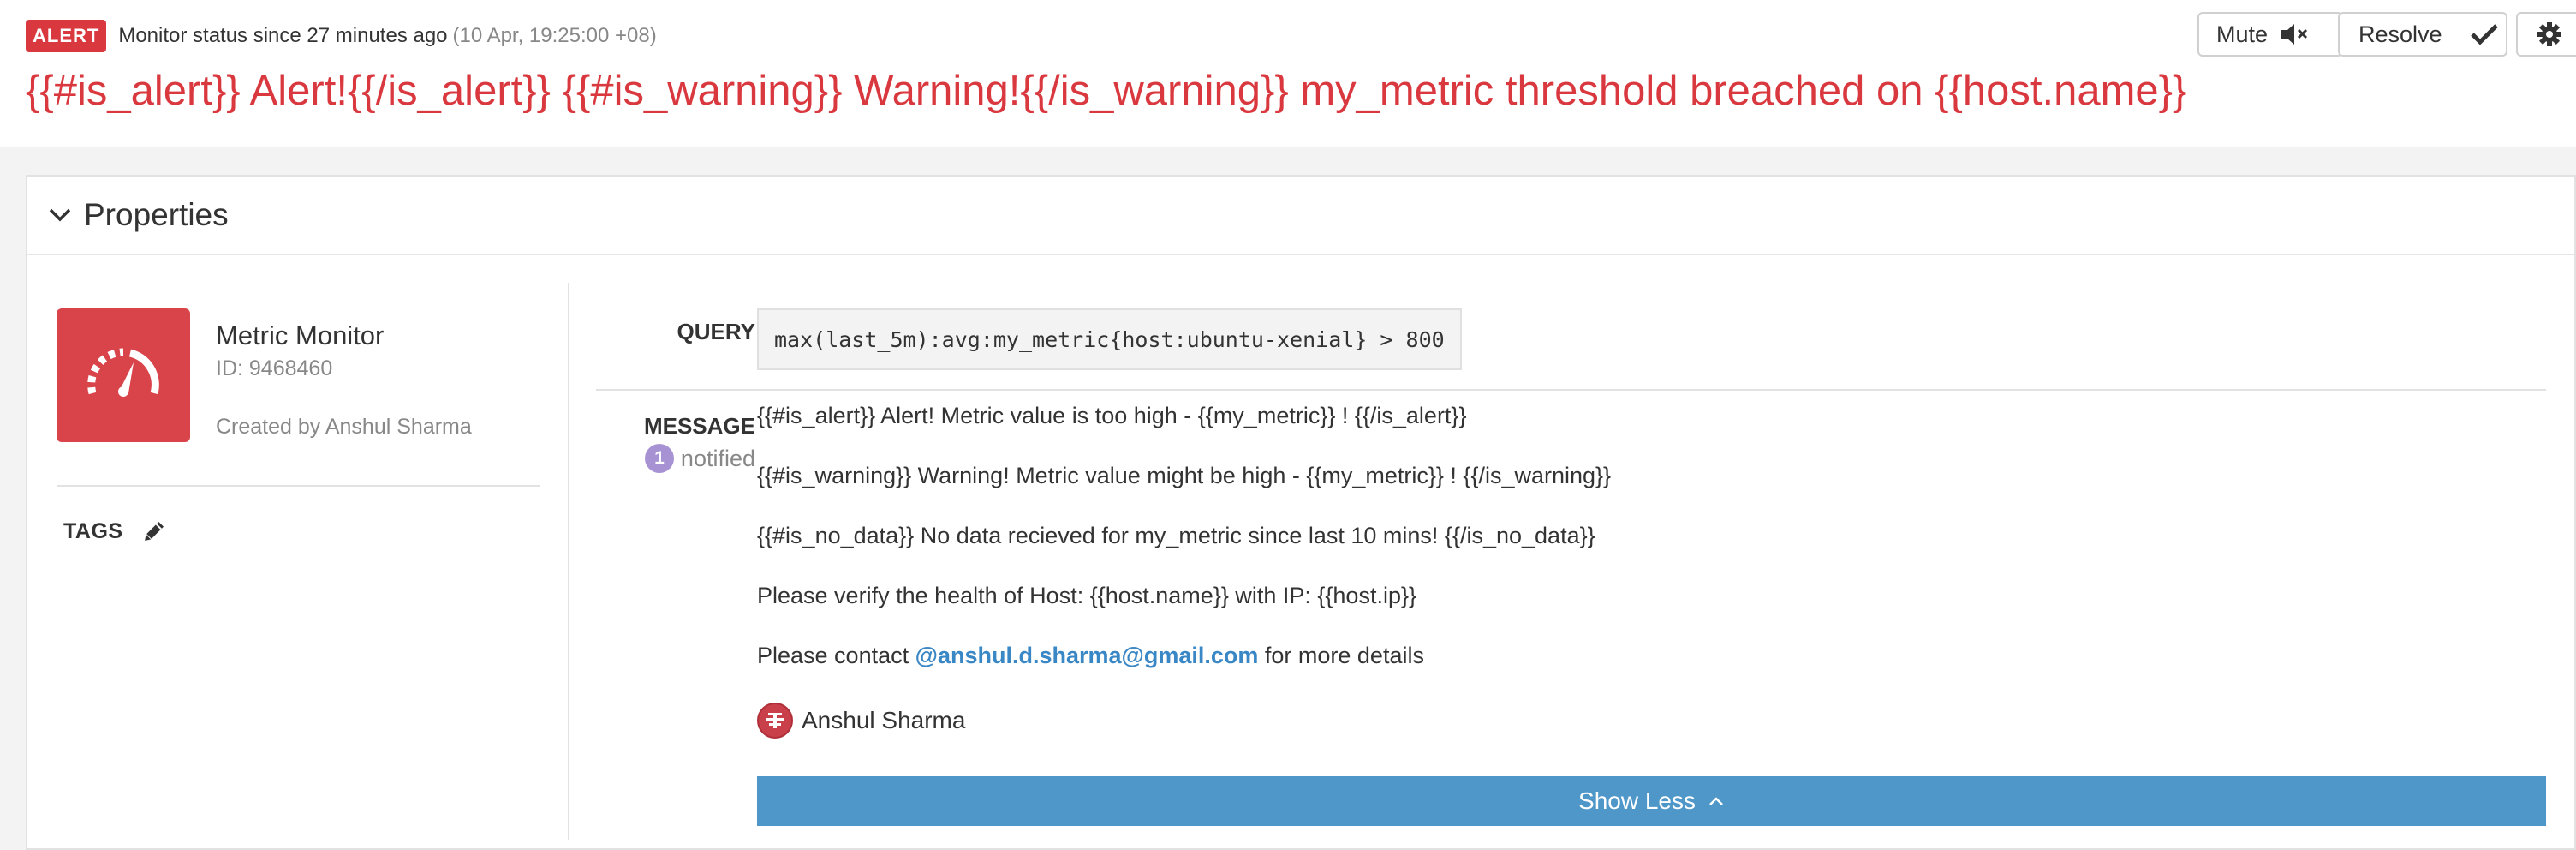 The height and width of the screenshot is (850, 2576). Describe the element at coordinates (2242, 34) in the screenshot. I see `mute-button-label: Mute` at that location.